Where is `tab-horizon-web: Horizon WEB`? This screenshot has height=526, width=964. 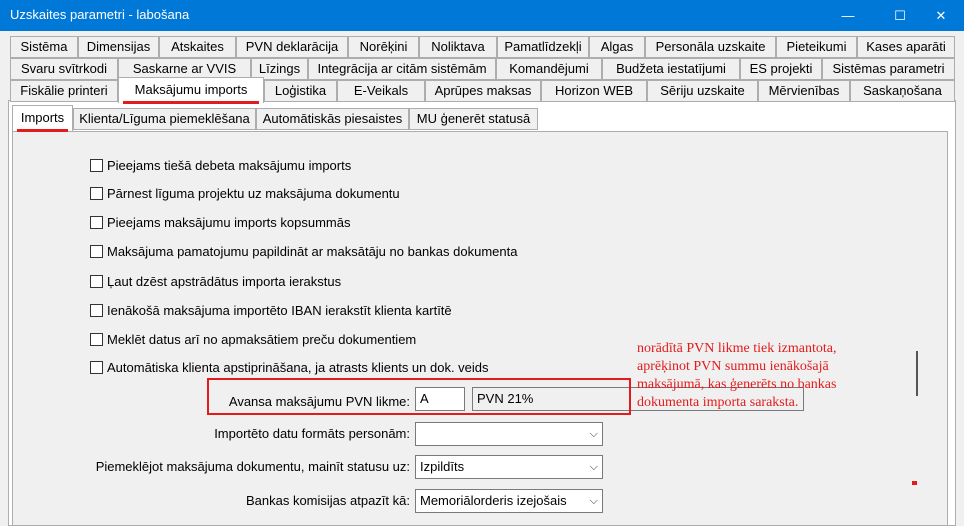 tab-horizon-web: Horizon WEB is located at coordinates (594, 91).